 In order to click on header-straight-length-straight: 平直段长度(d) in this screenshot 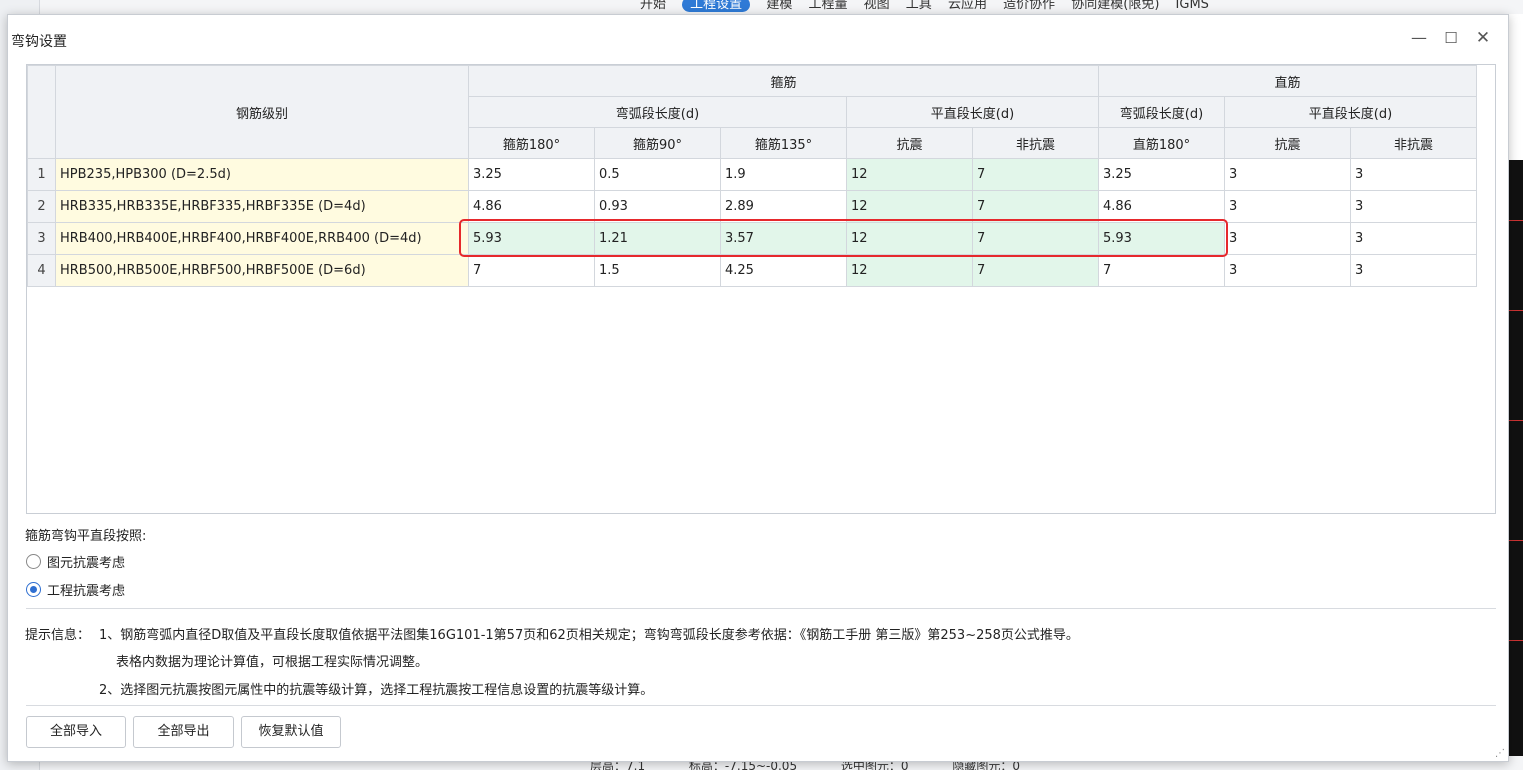, I will do `click(1350, 112)`.